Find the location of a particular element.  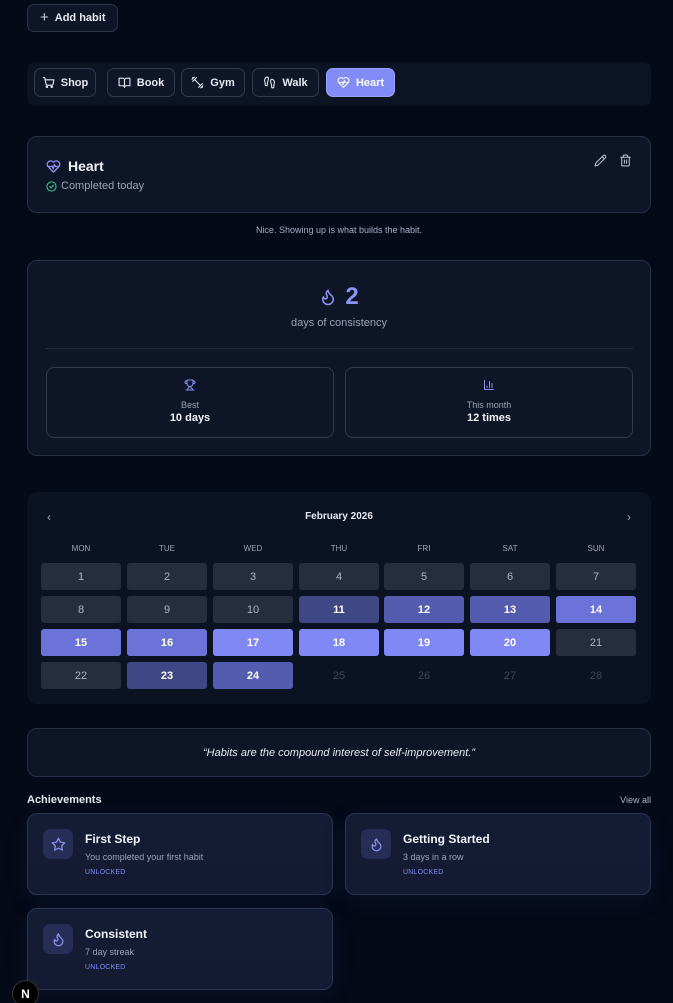

month-value: 12 times is located at coordinates (489, 418).